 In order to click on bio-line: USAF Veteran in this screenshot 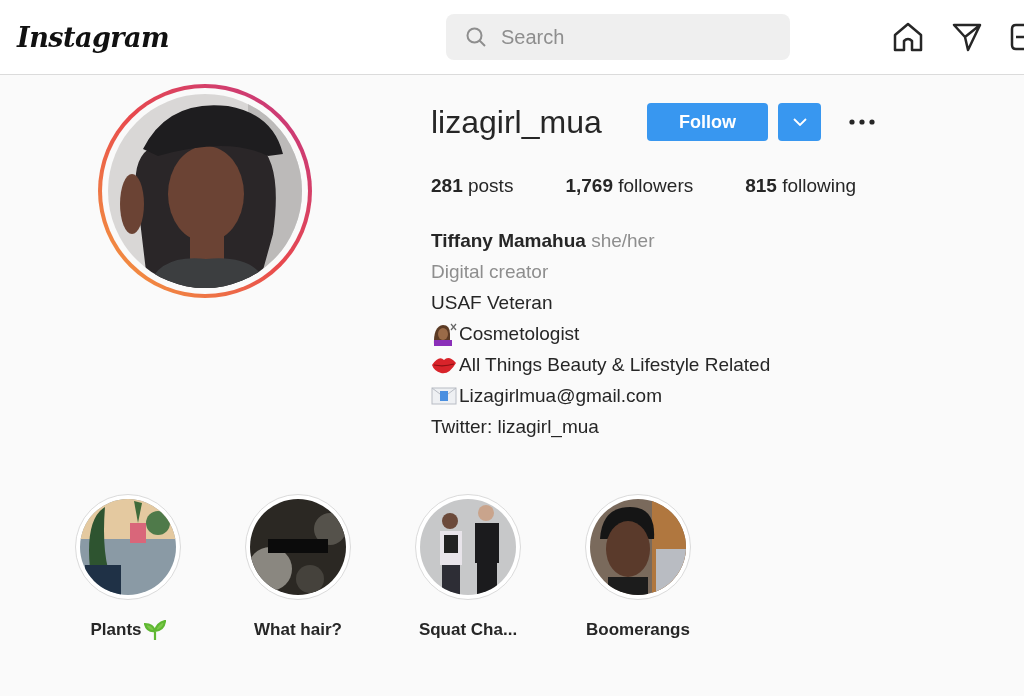, I will do `click(492, 302)`.